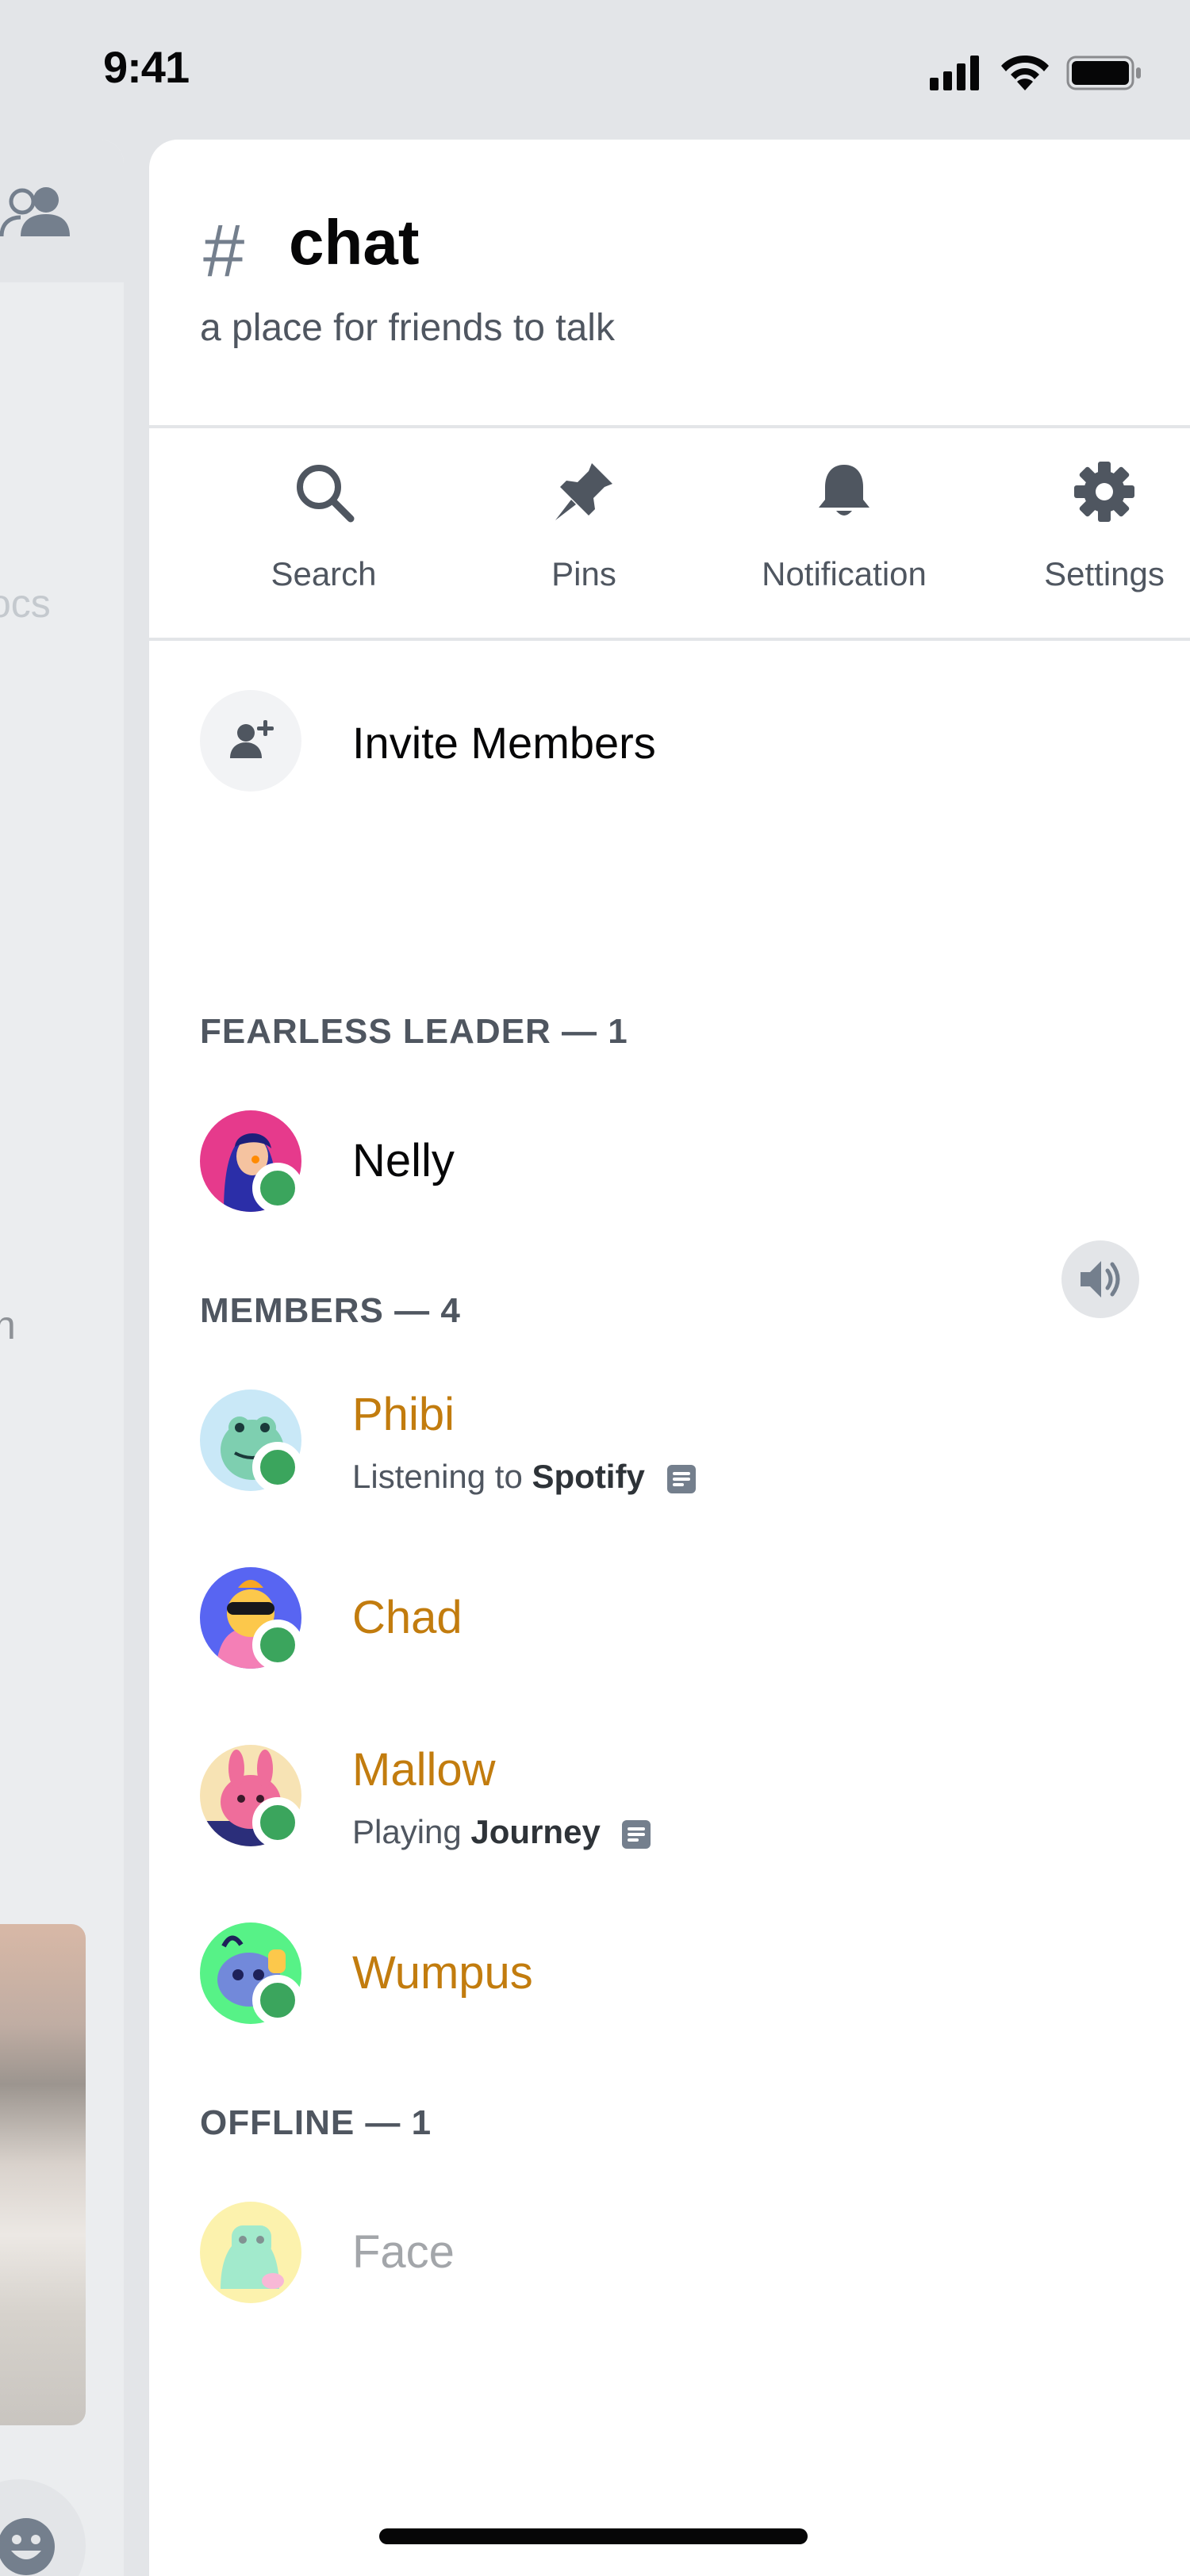  What do you see at coordinates (277, 2001) in the screenshot?
I see `online-status-wumpus` at bounding box center [277, 2001].